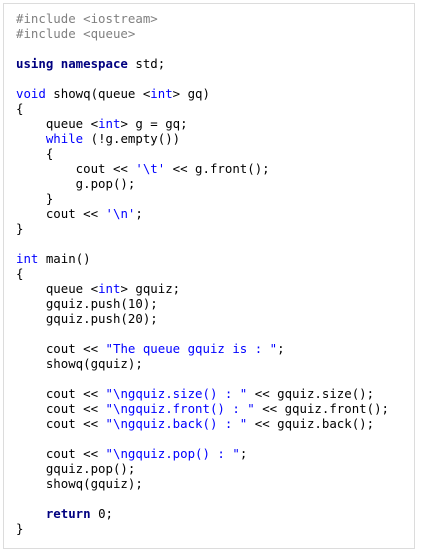  I want to click on code-token-plain: 0;, so click(101, 513).